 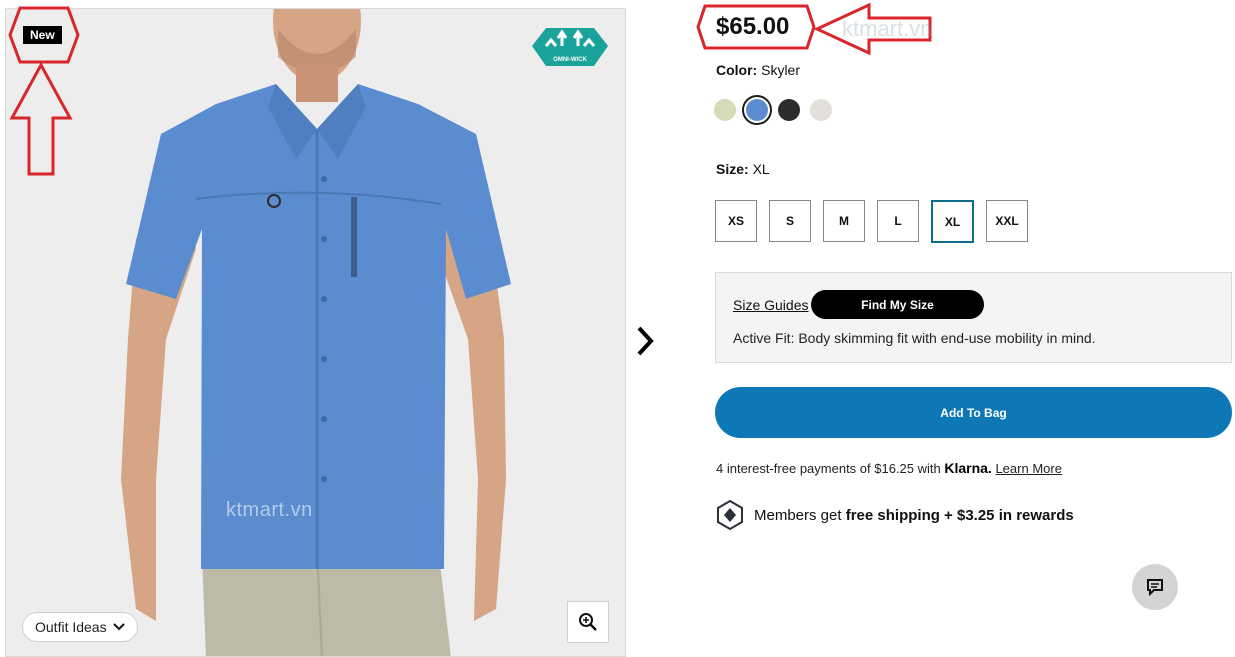 I want to click on zoom-button, so click(x=588, y=622).